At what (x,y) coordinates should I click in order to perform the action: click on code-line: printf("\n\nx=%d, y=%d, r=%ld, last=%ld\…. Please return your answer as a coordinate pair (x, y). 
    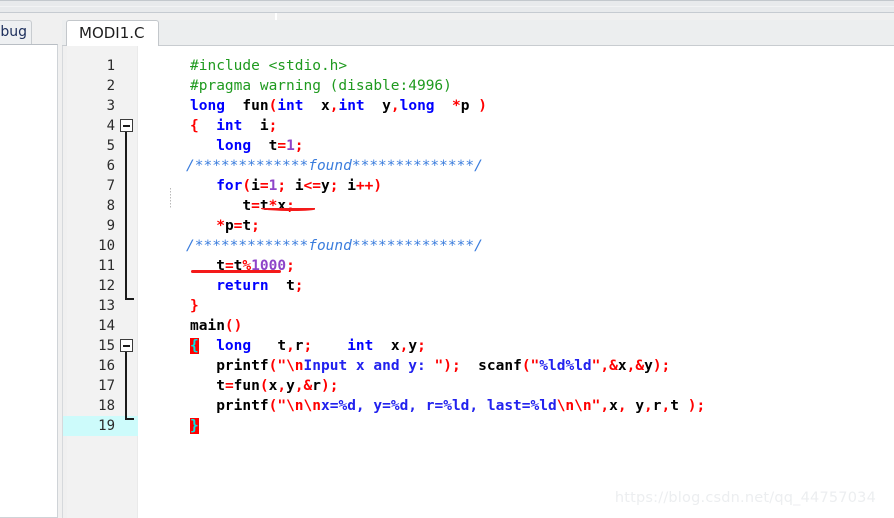
    Looking at the image, I should click on (461, 406).